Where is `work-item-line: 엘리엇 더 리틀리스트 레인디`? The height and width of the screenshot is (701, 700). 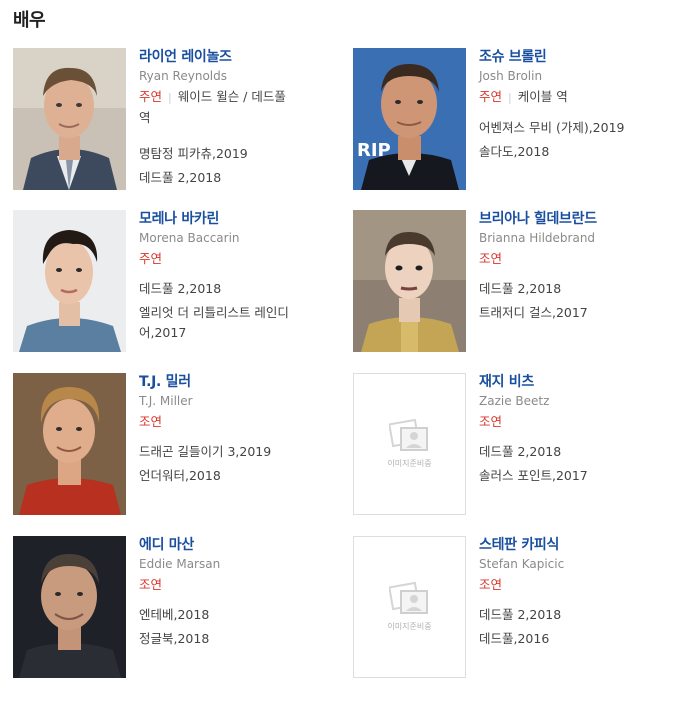 work-item-line: 엘리엇 더 리틀리스트 레인디 is located at coordinates (214, 312).